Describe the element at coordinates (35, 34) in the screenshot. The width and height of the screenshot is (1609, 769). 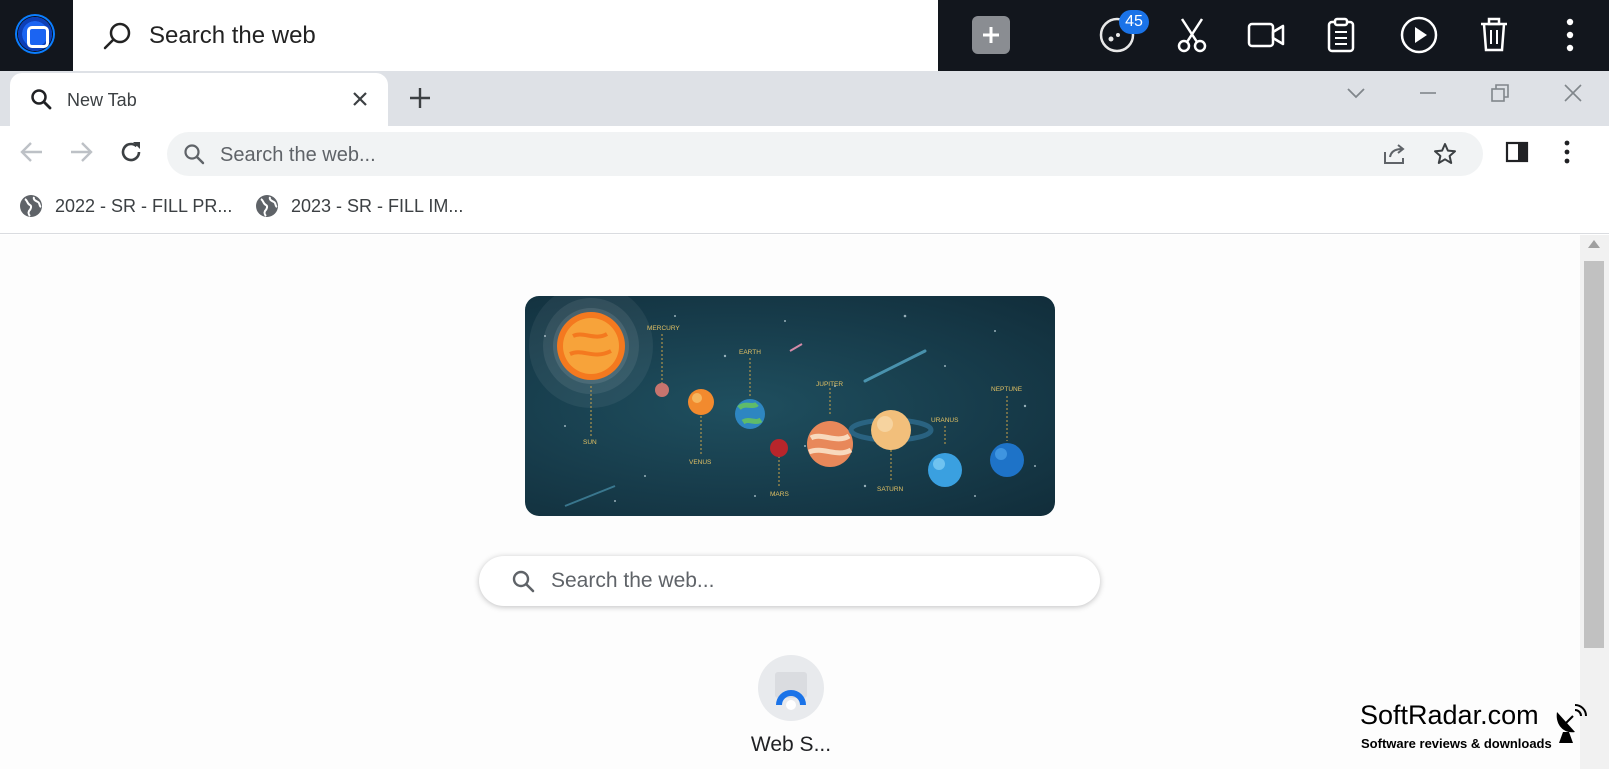
I see `app-logo-icon` at that location.